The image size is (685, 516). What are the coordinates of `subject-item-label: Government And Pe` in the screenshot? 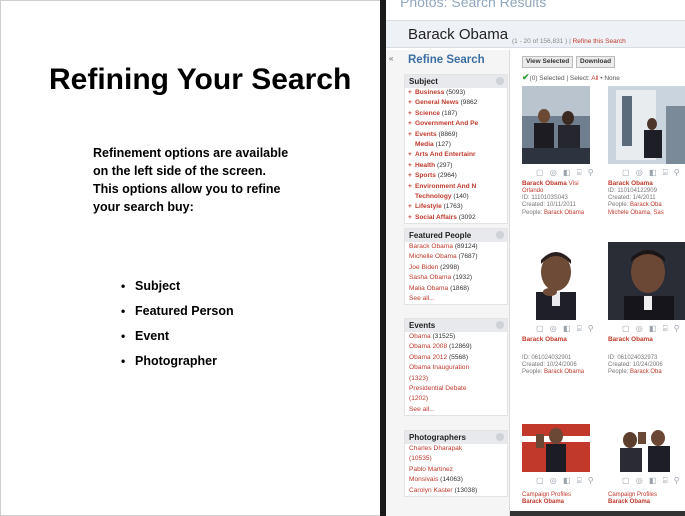 It's located at (446, 123).